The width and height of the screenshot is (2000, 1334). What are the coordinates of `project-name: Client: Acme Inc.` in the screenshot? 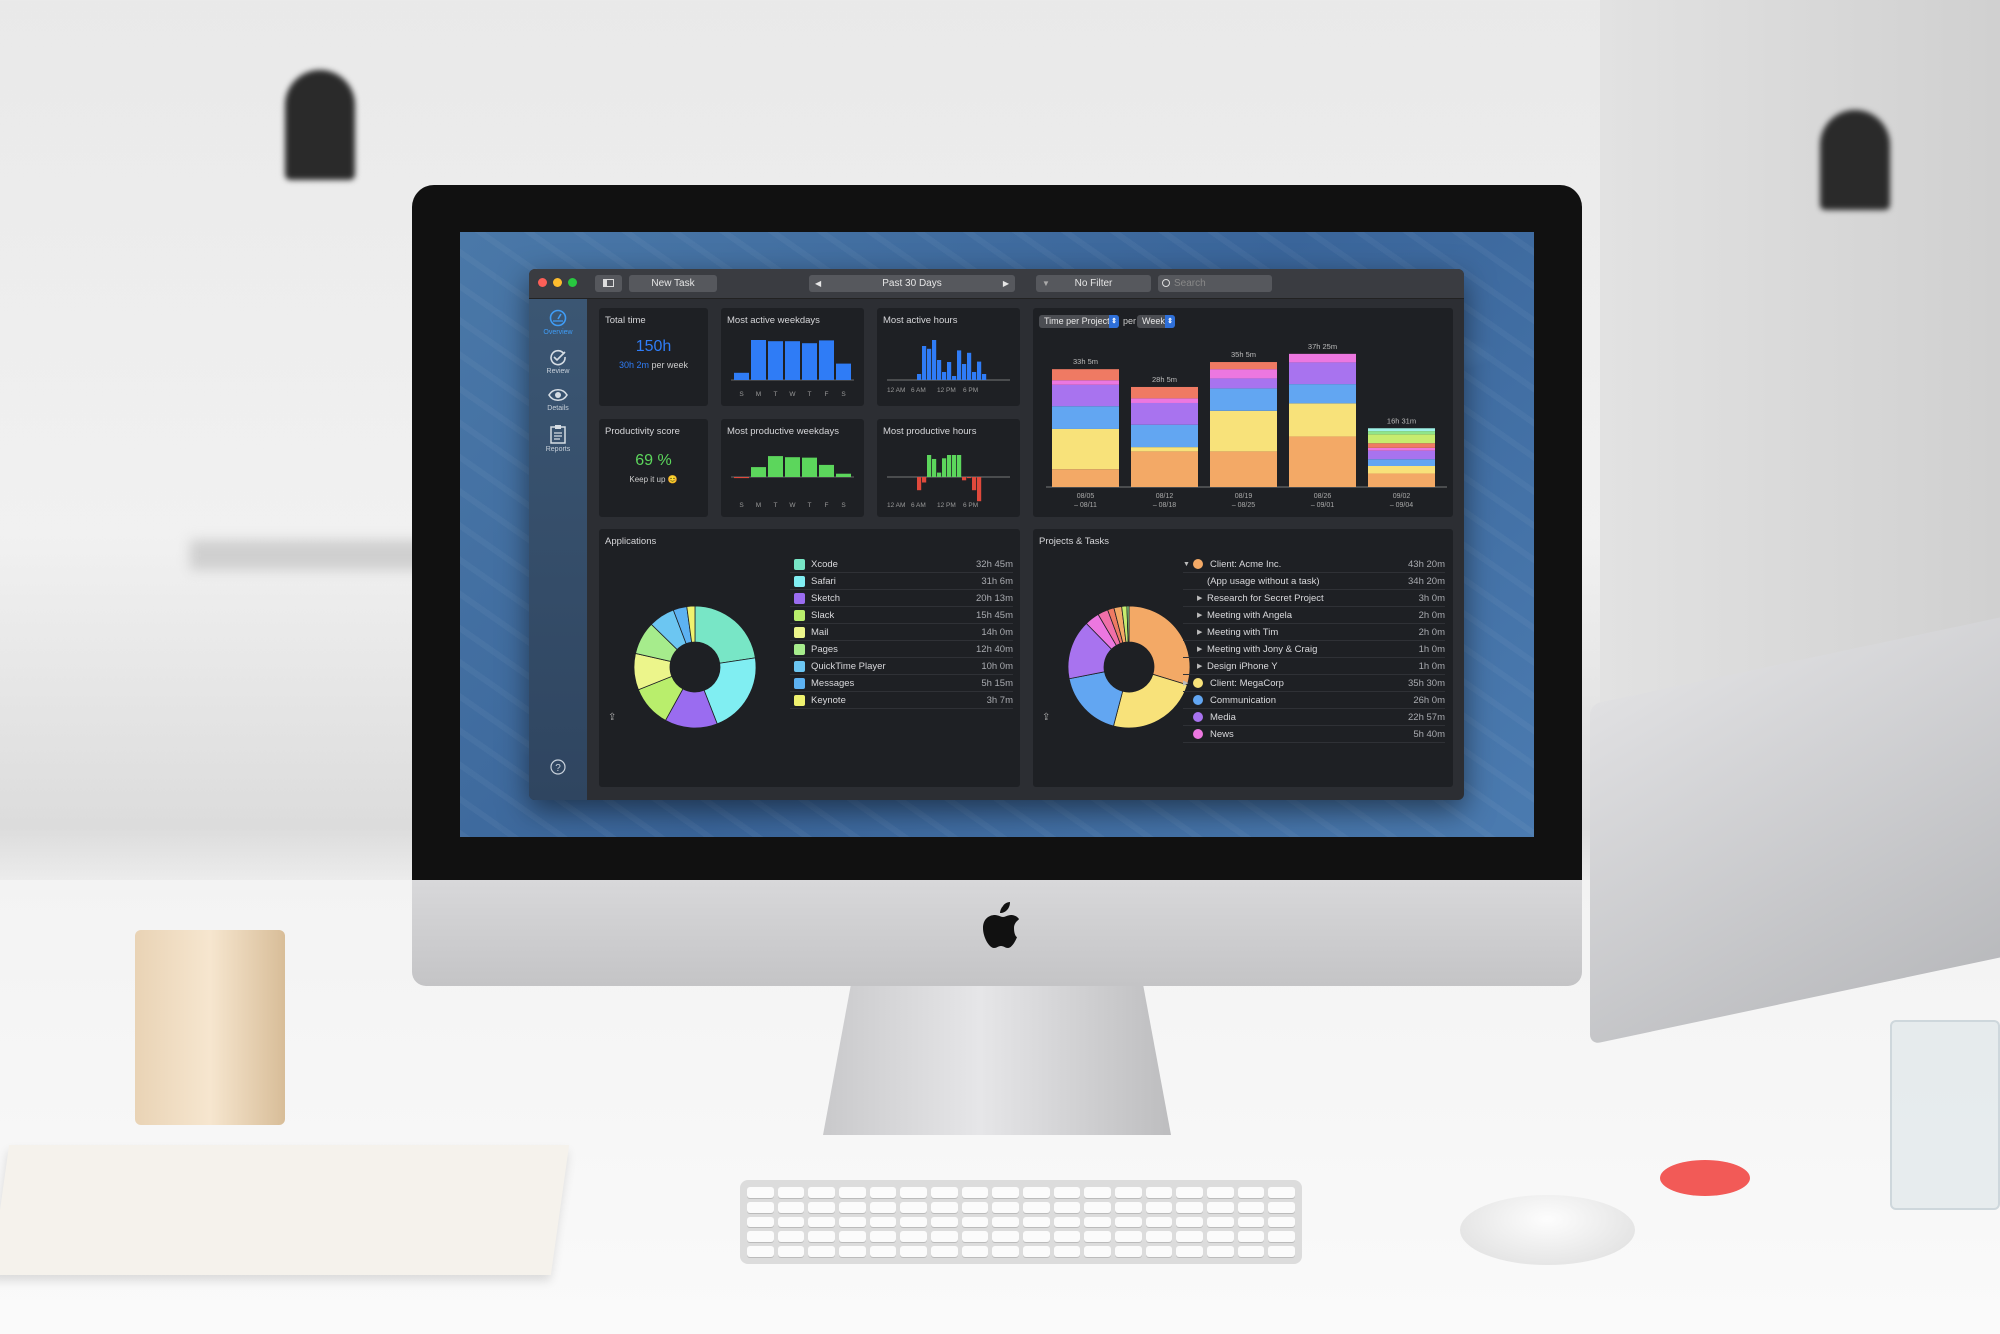 It's located at (1246, 564).